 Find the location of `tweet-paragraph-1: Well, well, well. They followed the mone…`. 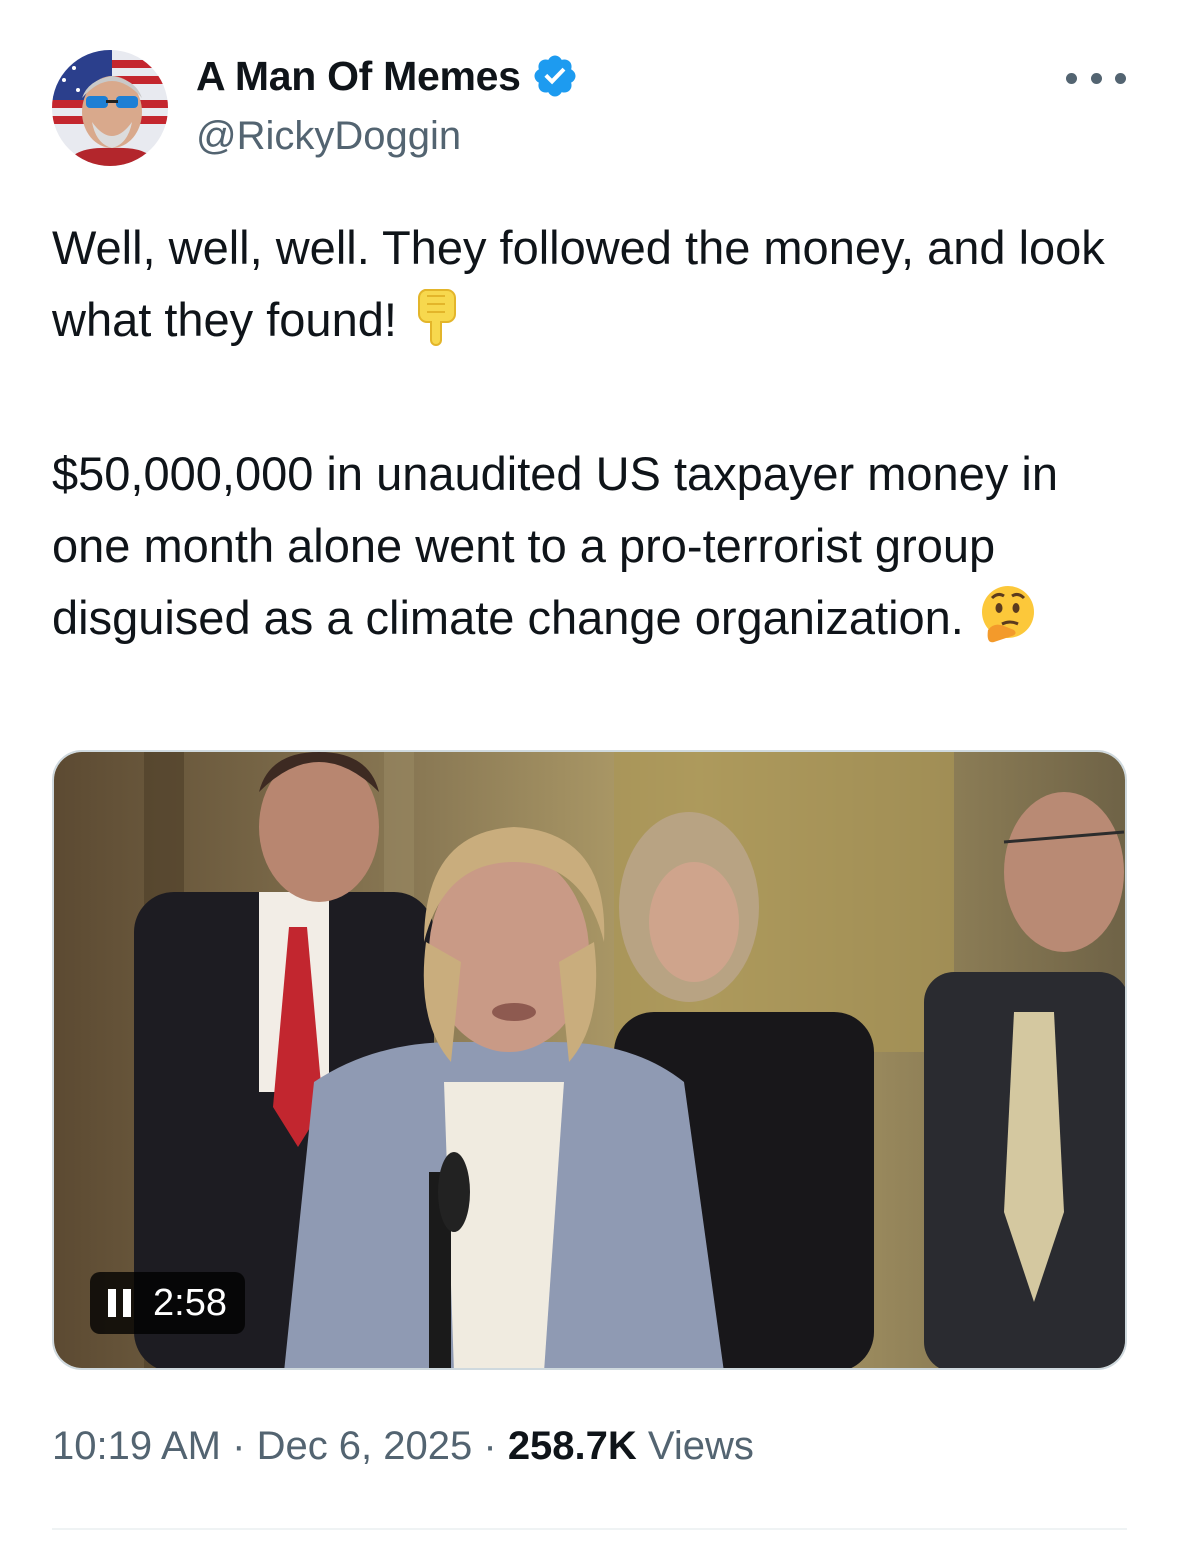

tweet-paragraph-1: Well, well, well. They followed the mone… is located at coordinates (597, 289).